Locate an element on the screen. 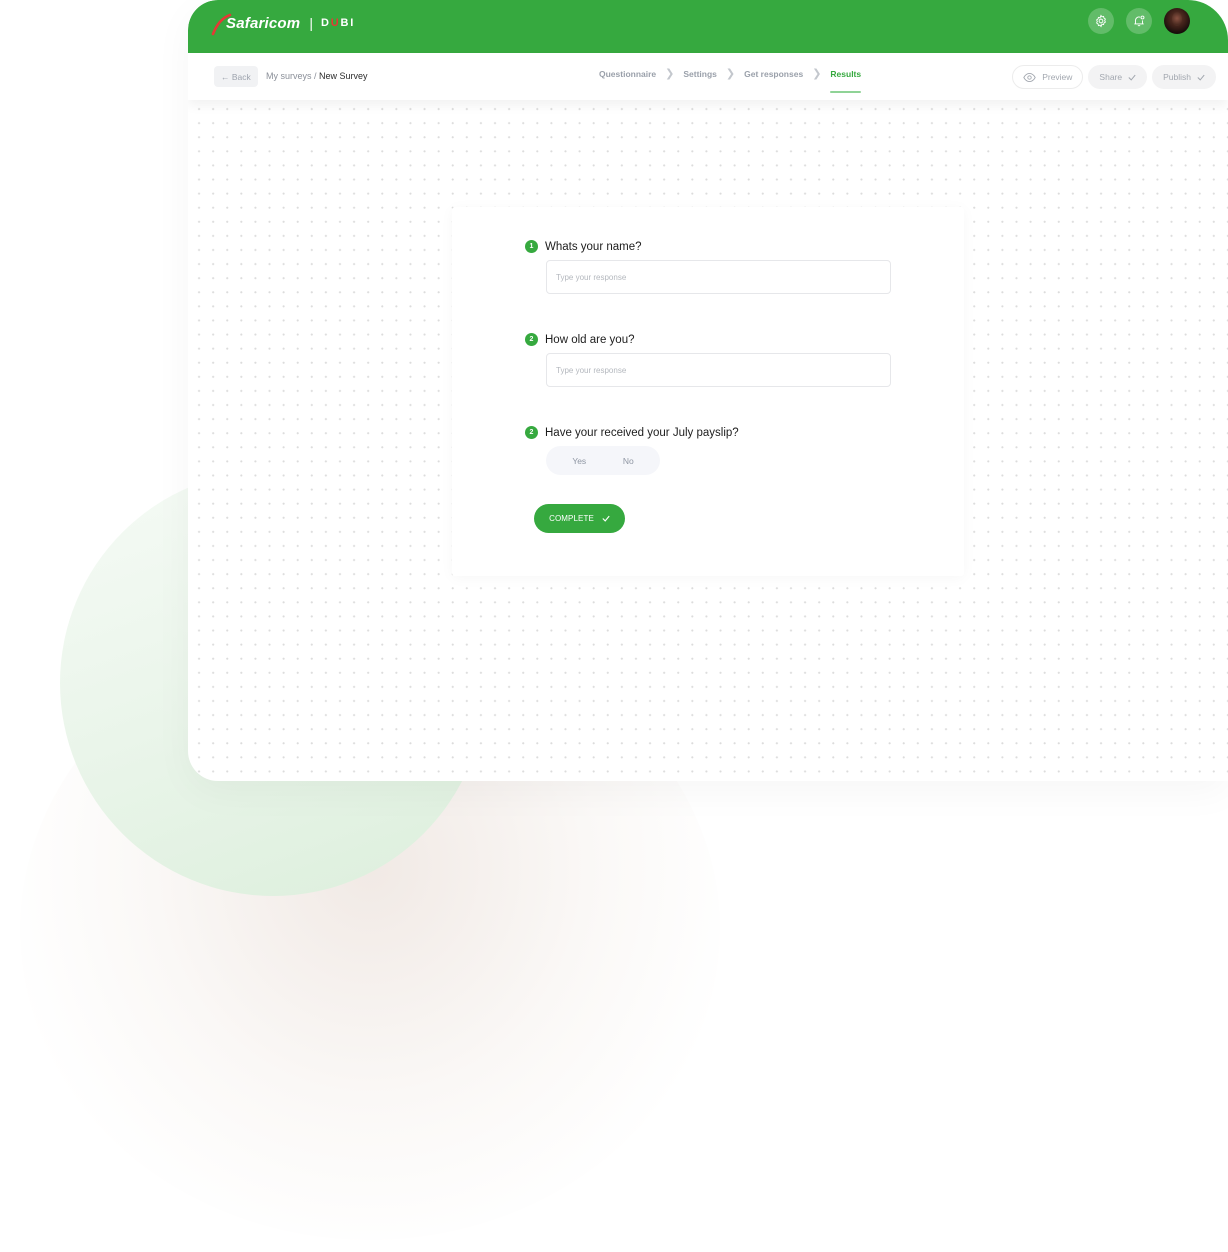 This screenshot has height=1252, width=1228. option-no: No is located at coordinates (628, 461).